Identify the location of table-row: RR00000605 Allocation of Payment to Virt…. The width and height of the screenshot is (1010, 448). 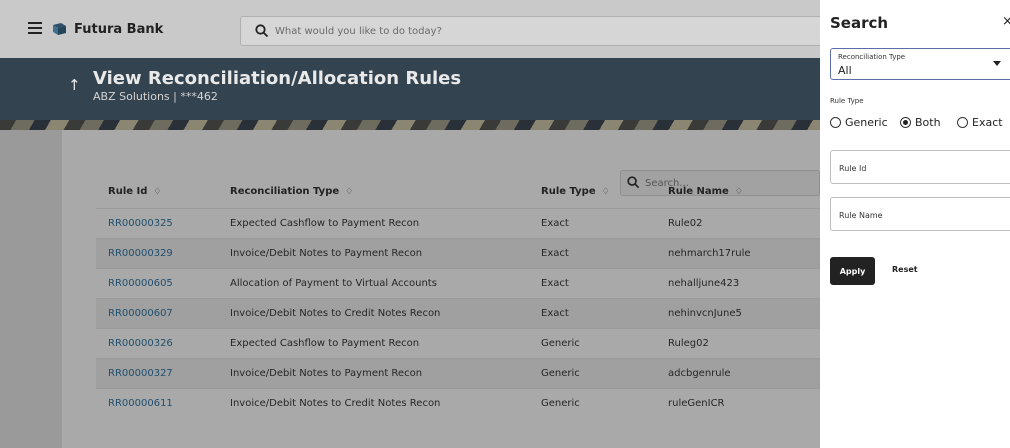
(458, 283).